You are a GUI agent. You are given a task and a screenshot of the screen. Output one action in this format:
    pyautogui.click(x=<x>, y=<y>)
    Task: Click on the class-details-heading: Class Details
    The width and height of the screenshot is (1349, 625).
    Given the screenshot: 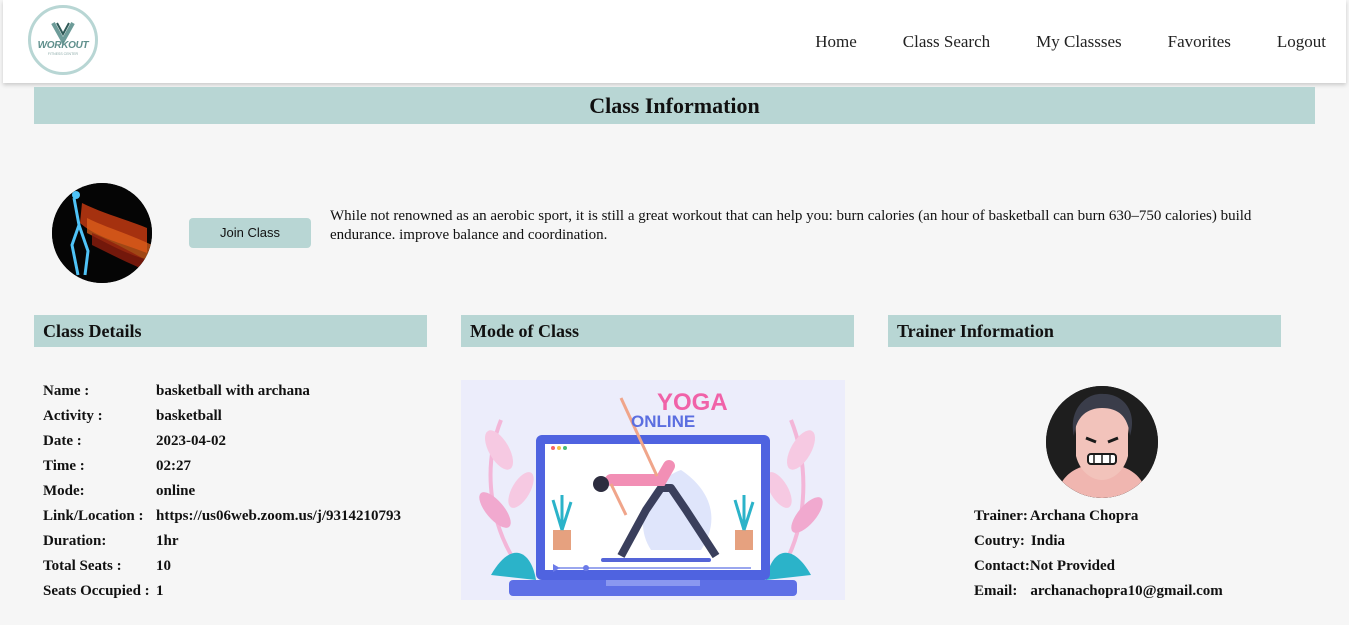 What is the action you would take?
    pyautogui.click(x=230, y=331)
    